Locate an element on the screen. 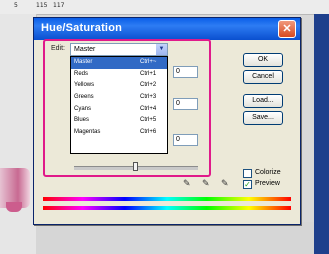  ruler-label: 115 is located at coordinates (42, 5).